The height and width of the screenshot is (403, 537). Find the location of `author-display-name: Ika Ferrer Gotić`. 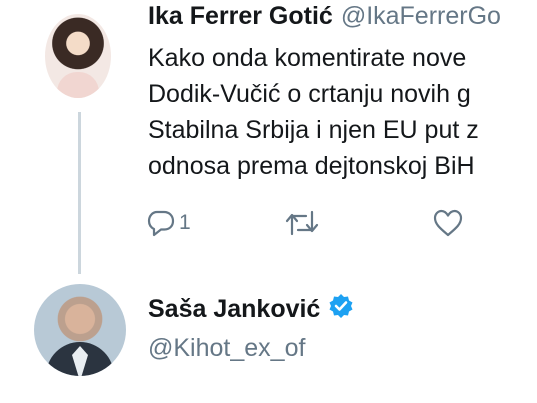

author-display-name: Ika Ferrer Gotić is located at coordinates (240, 16).